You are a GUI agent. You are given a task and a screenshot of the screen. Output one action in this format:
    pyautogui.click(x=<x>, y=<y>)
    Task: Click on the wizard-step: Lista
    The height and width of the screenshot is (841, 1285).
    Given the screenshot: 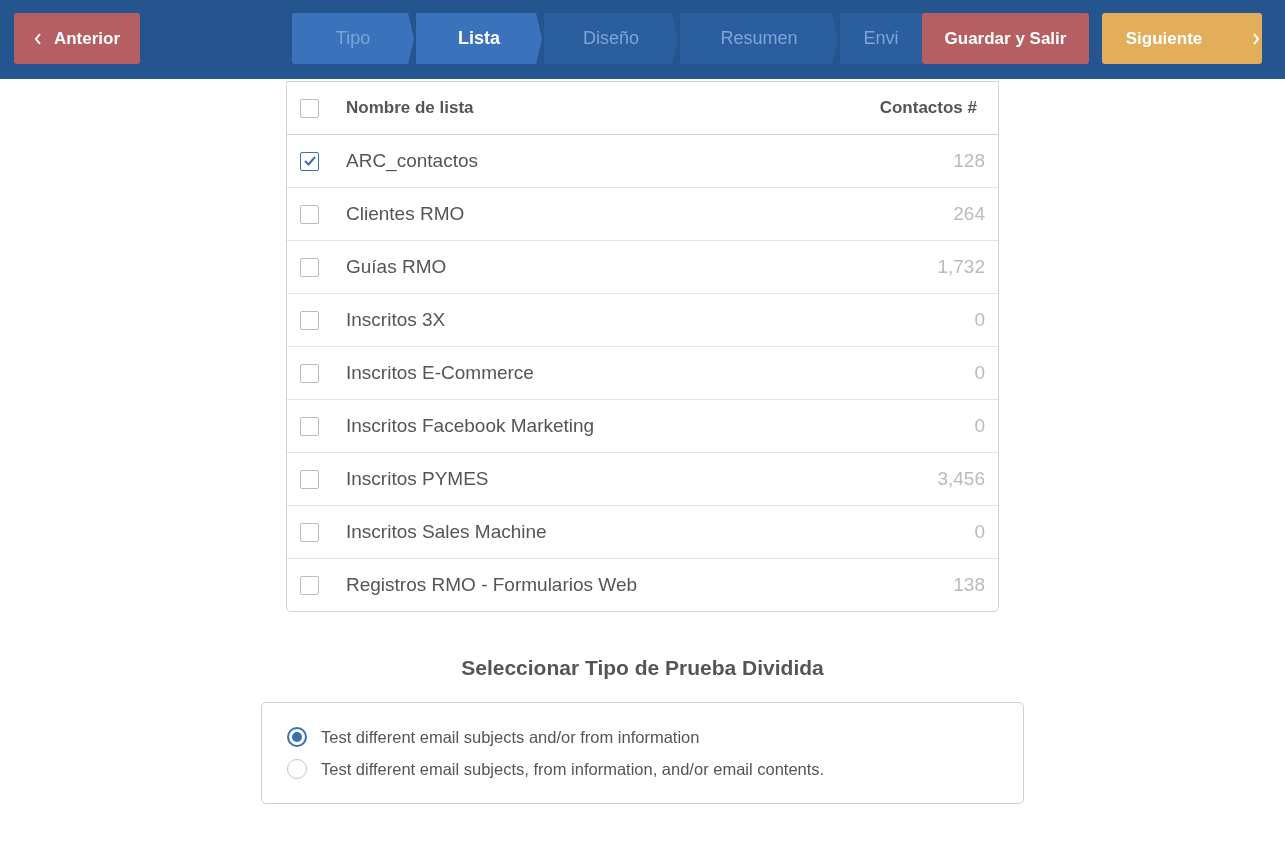 What is the action you would take?
    pyautogui.click(x=479, y=38)
    